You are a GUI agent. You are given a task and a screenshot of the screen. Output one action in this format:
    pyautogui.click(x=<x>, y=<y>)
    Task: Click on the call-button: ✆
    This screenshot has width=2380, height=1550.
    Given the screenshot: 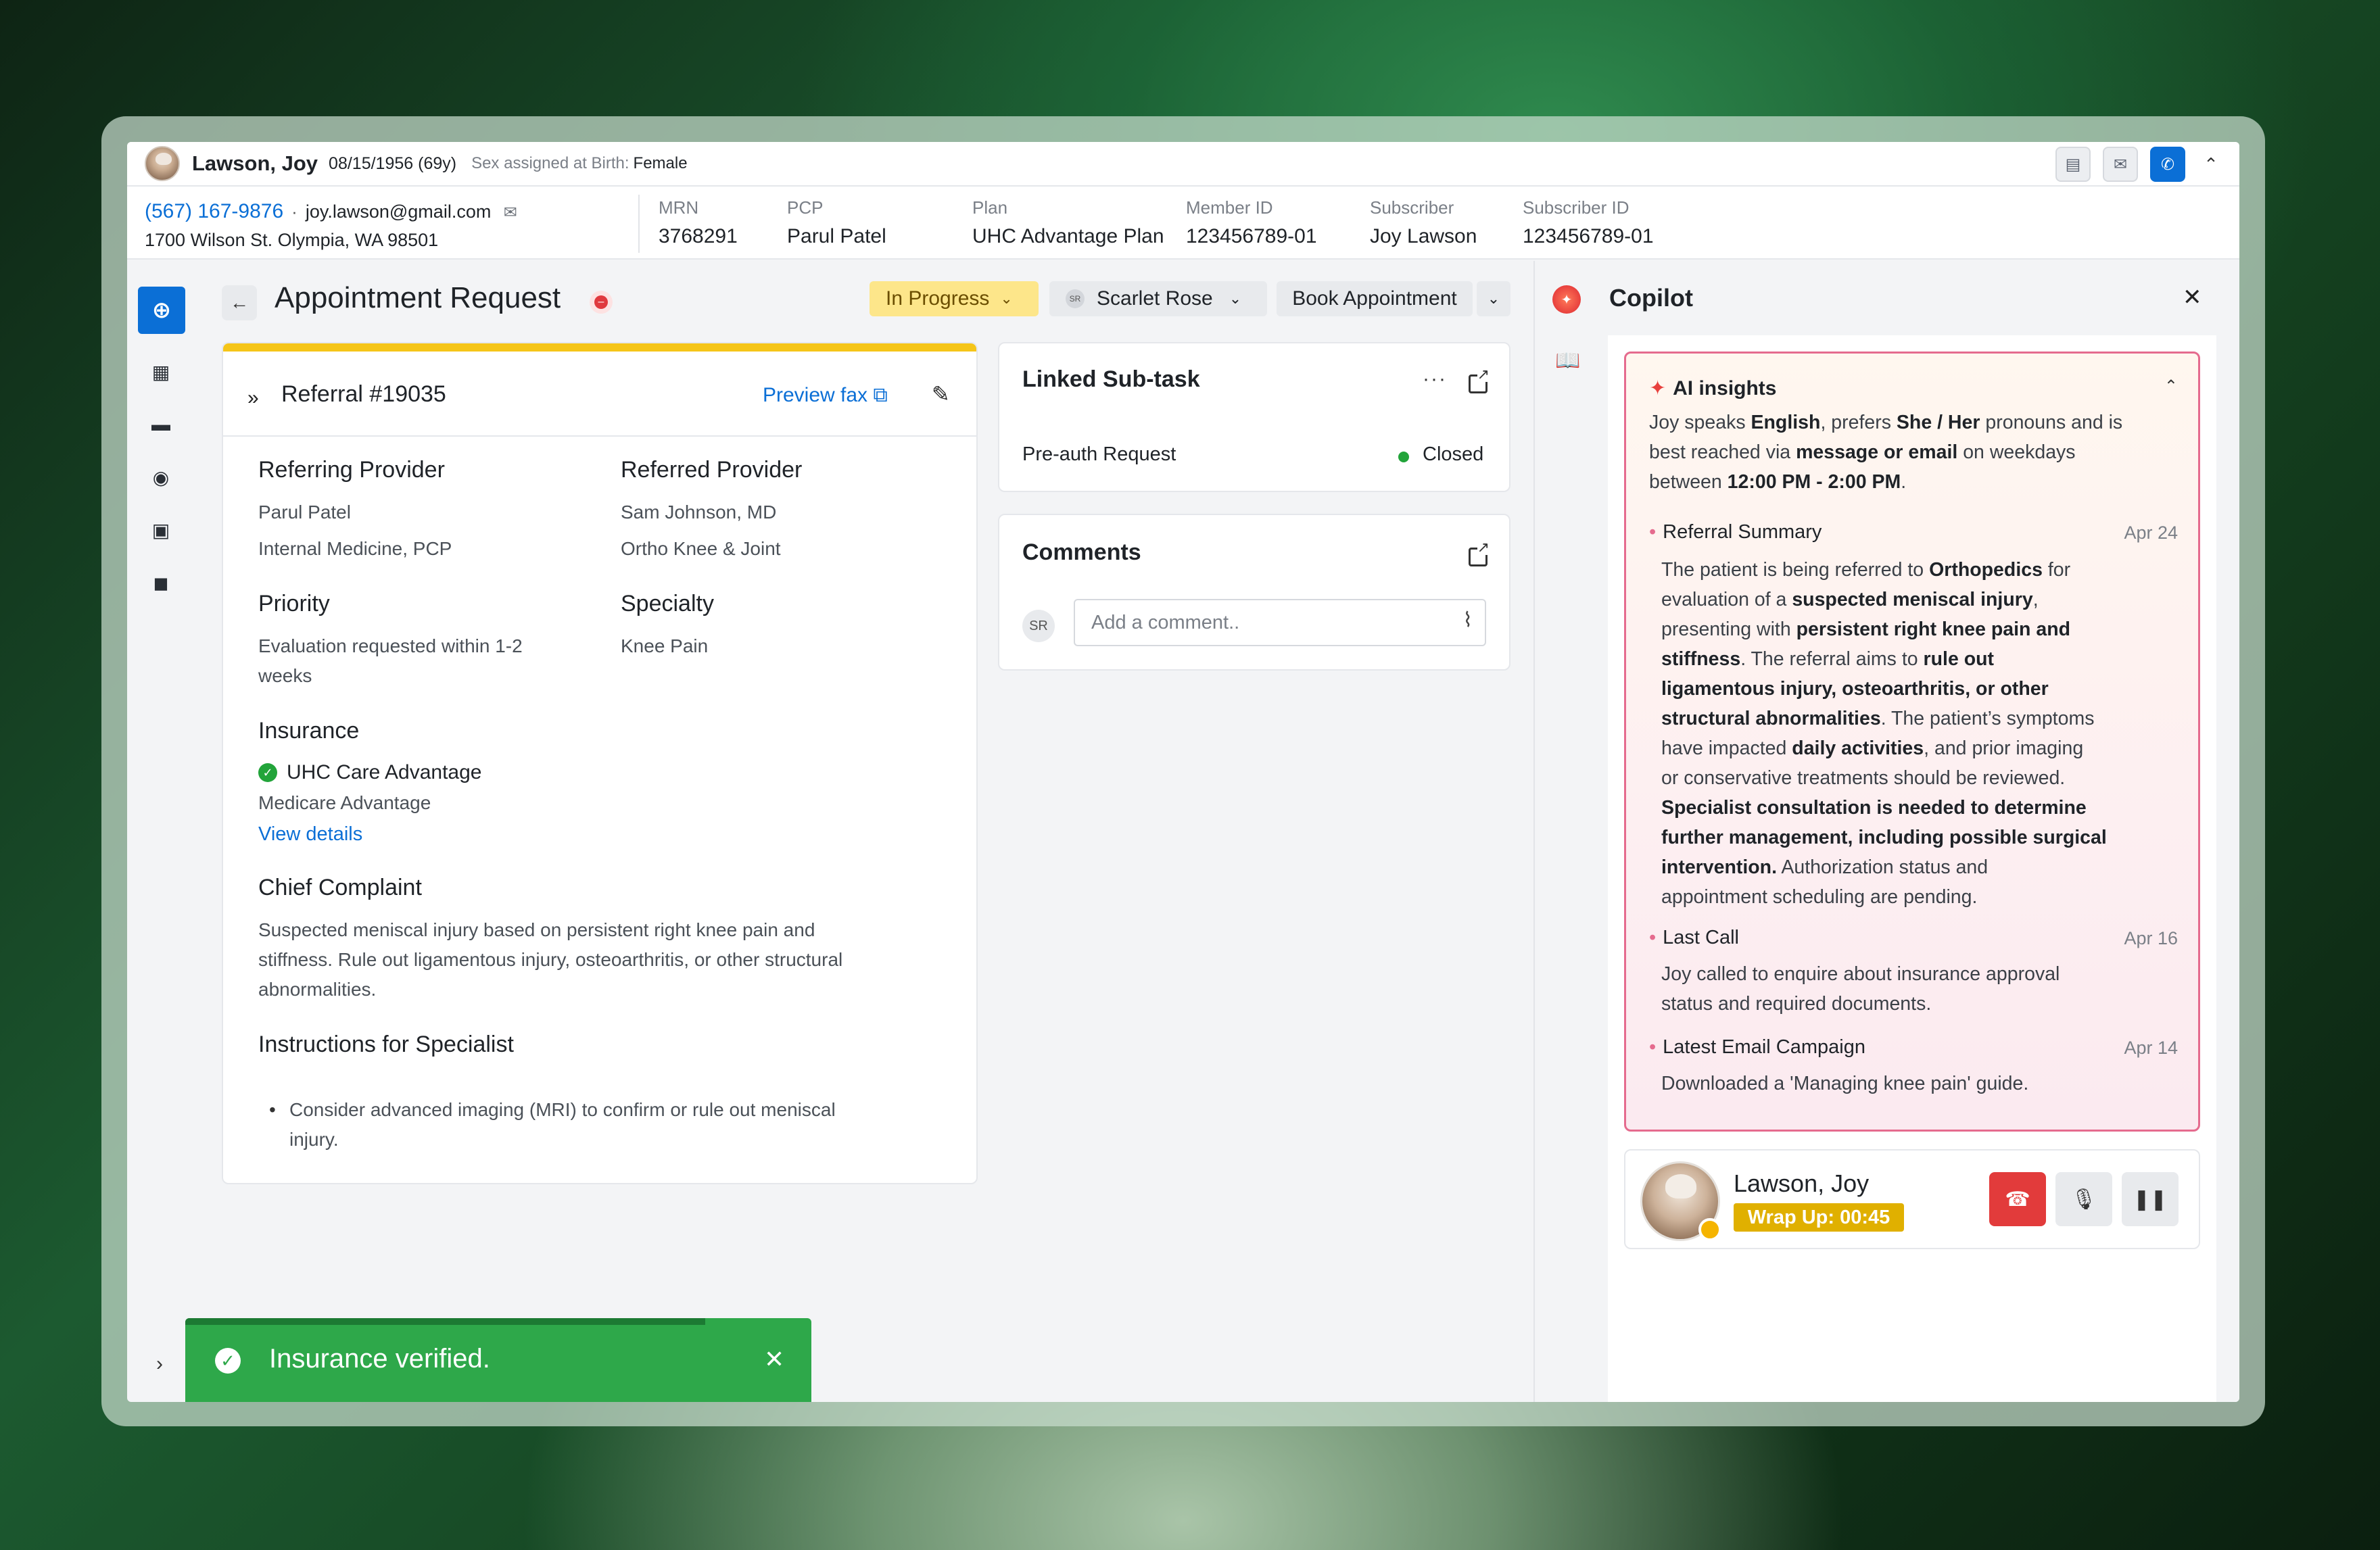 What is the action you would take?
    pyautogui.click(x=2167, y=164)
    